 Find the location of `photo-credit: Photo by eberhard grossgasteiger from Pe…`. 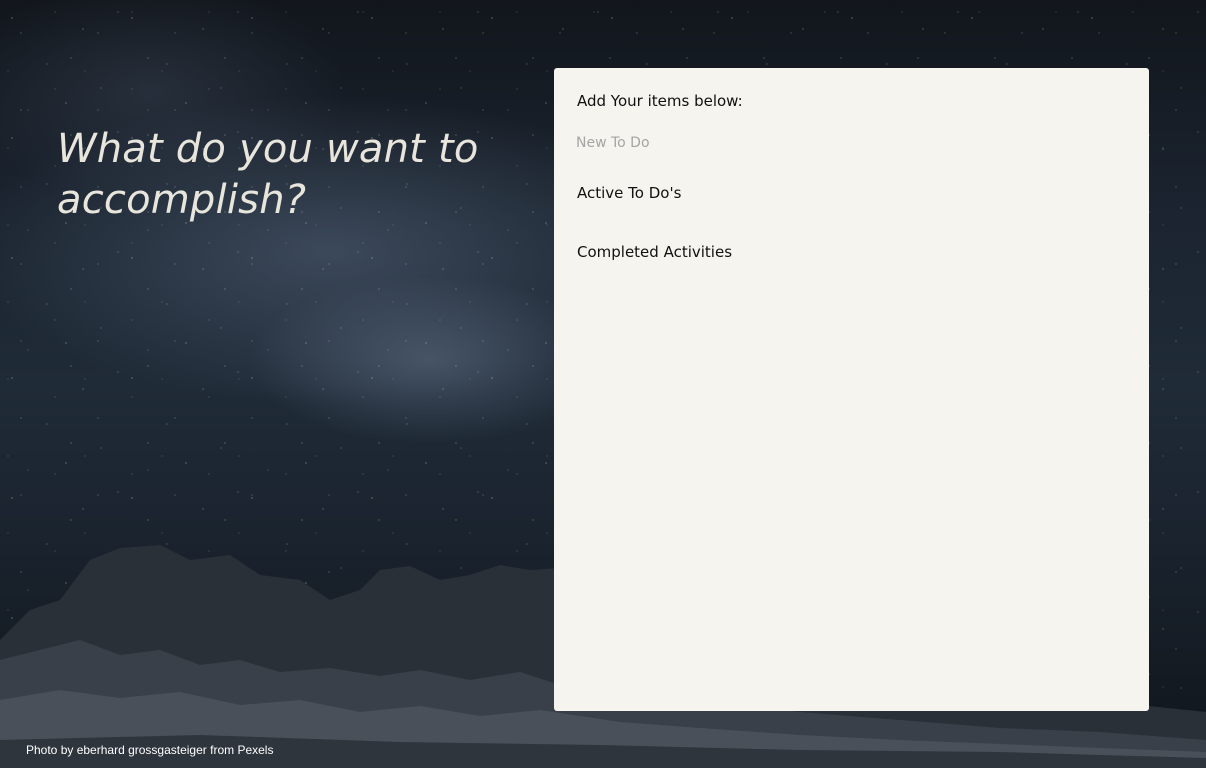

photo-credit: Photo by eberhard grossgasteiger from Pe… is located at coordinates (150, 750).